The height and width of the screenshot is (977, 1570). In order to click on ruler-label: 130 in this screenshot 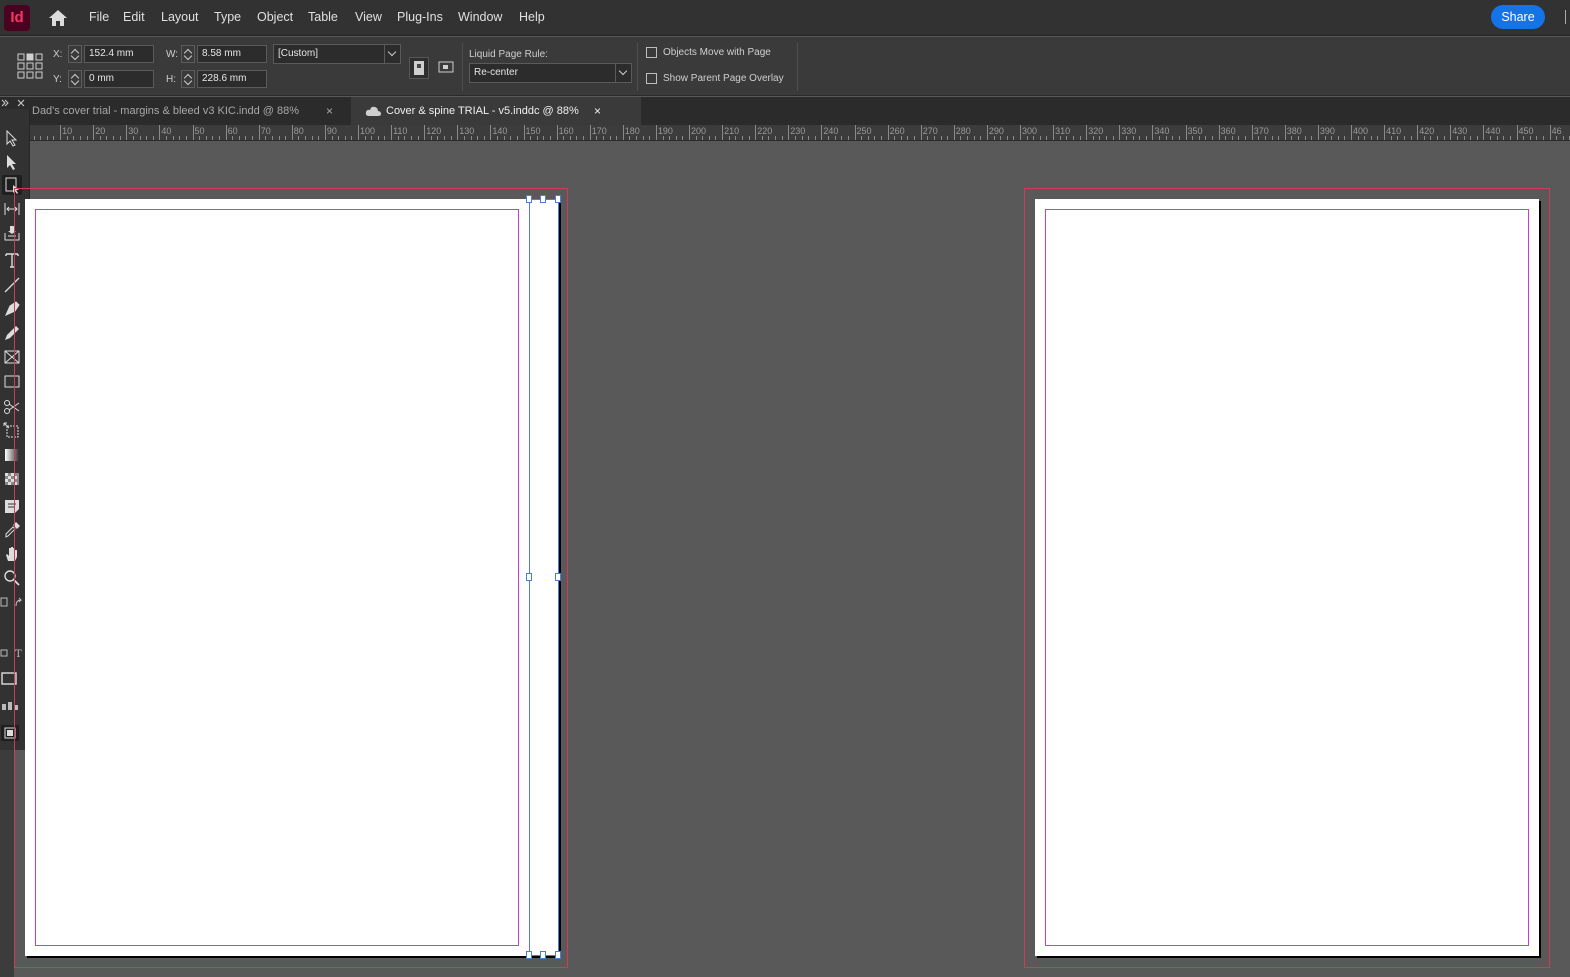, I will do `click(467, 131)`.